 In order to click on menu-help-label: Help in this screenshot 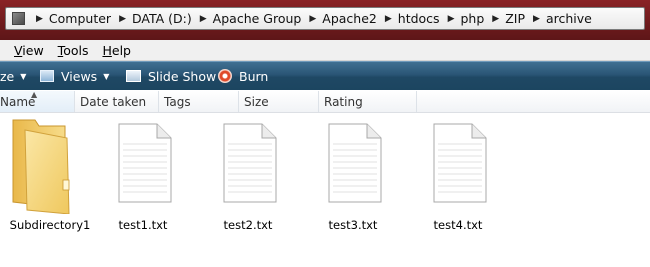, I will do `click(116, 50)`.